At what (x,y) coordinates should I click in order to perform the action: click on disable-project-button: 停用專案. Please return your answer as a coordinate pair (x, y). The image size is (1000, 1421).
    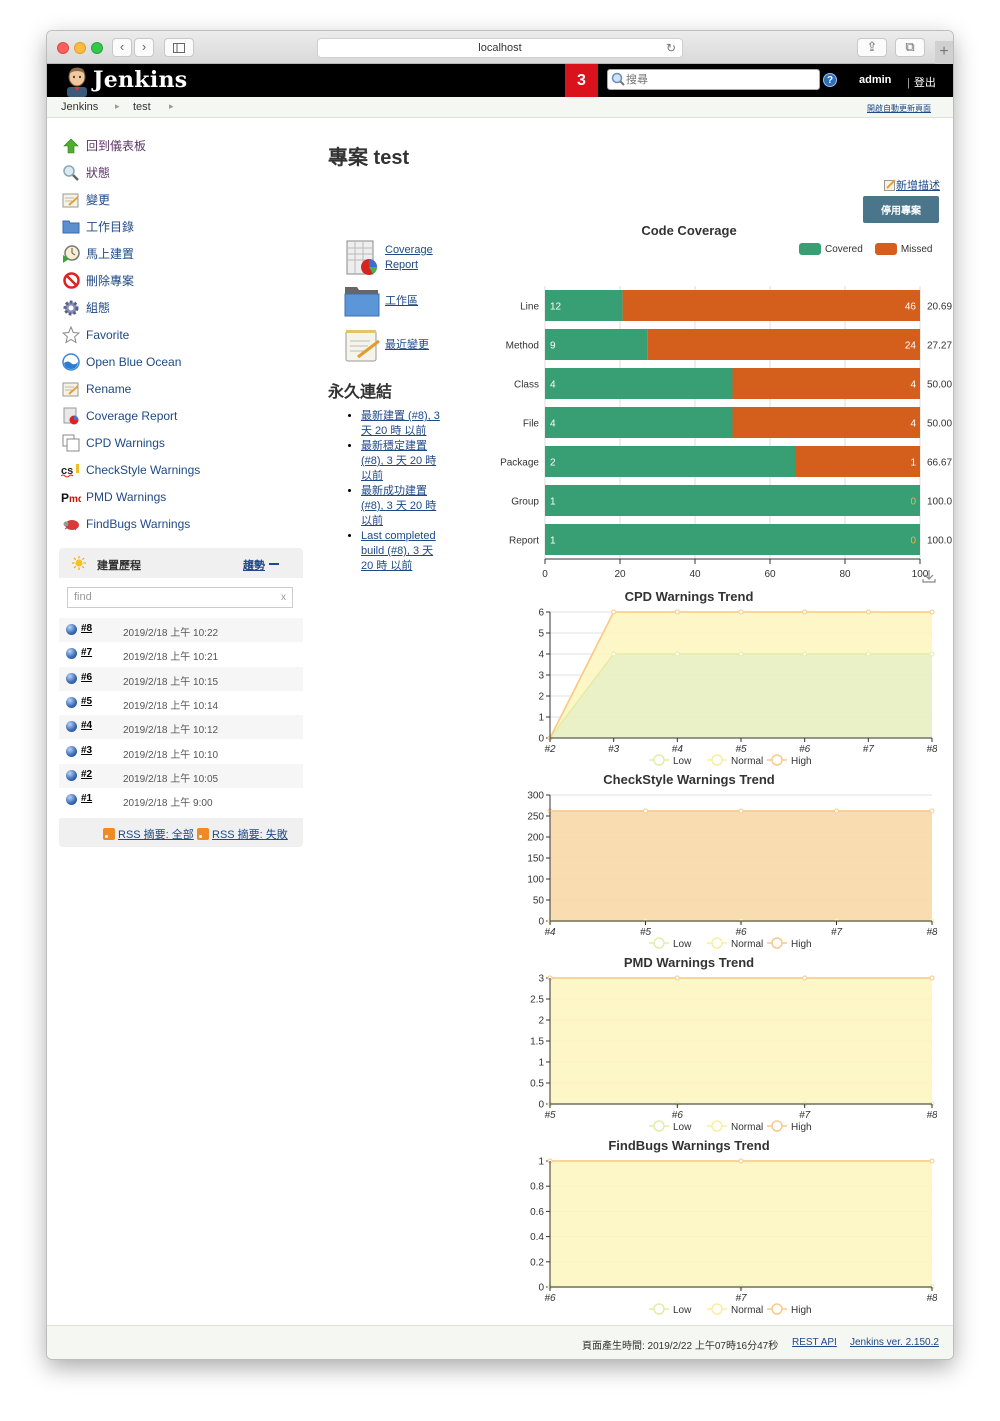
    Looking at the image, I should click on (901, 209).